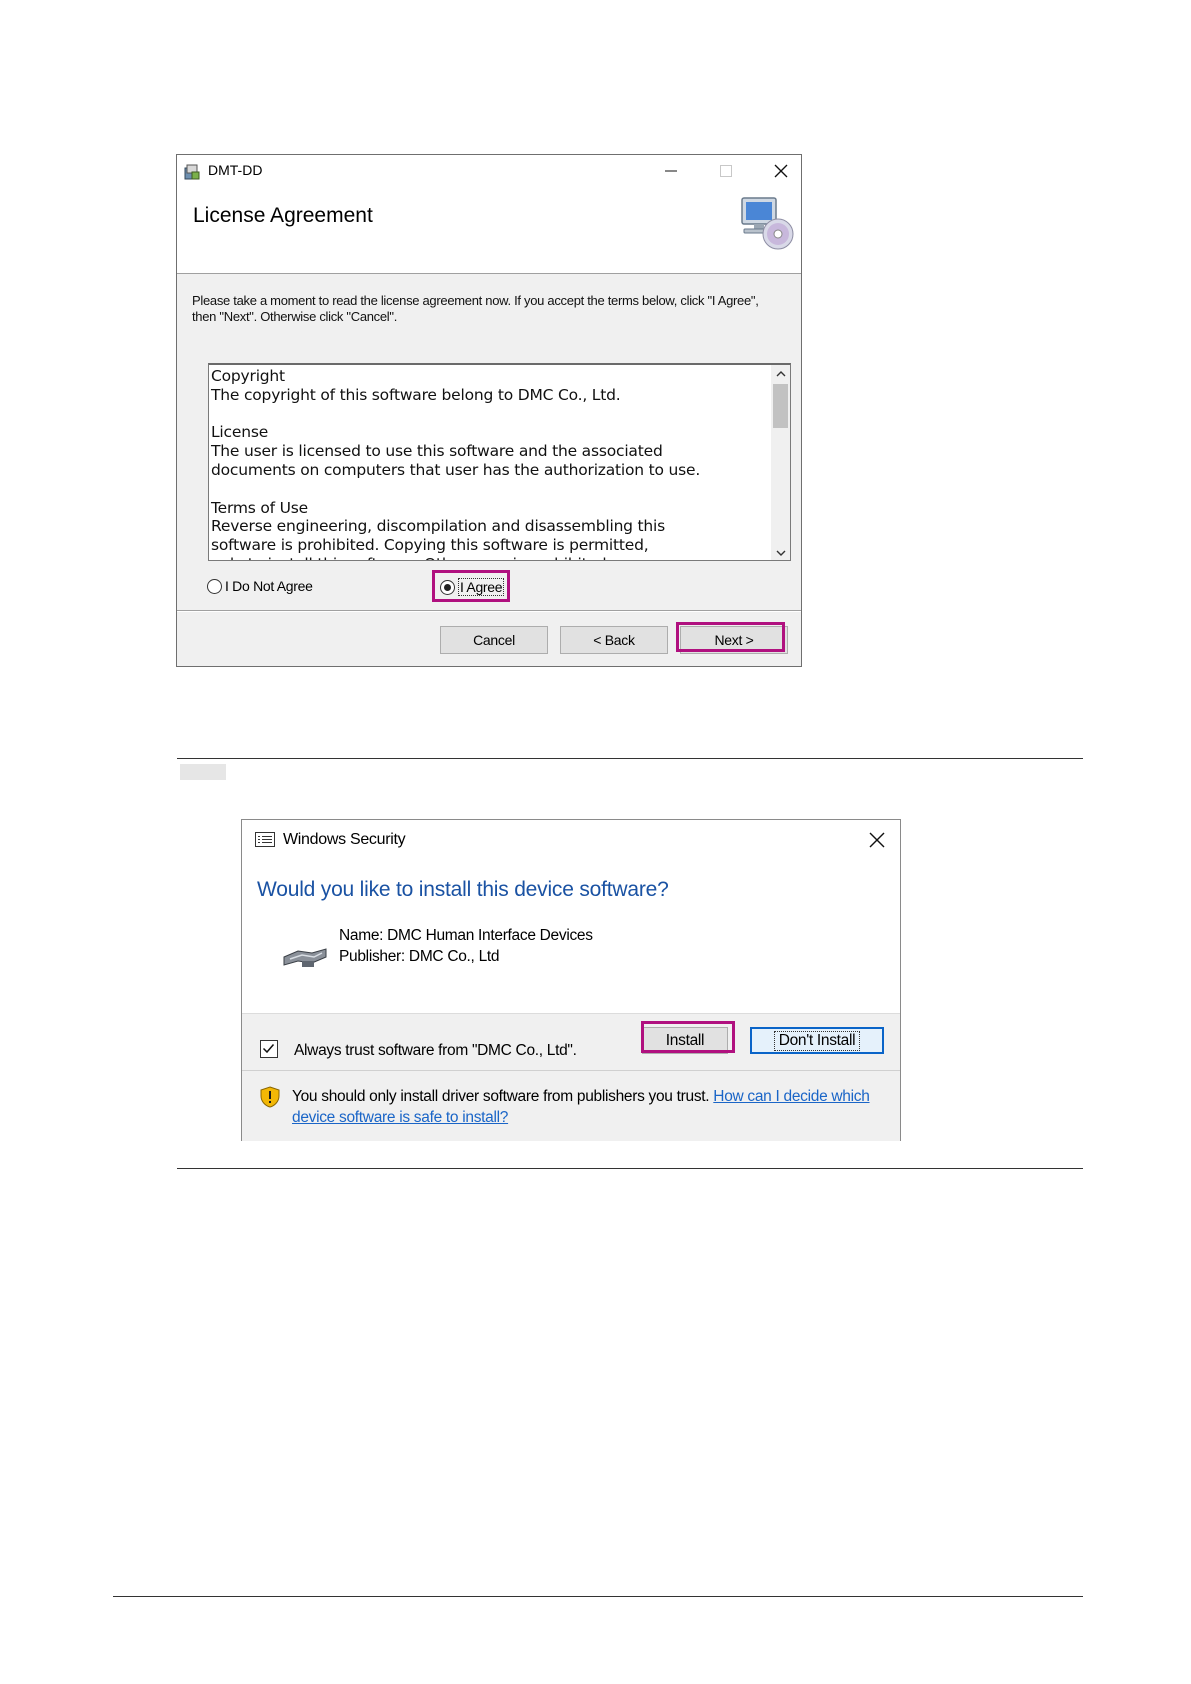  I want to click on button-separator, so click(489, 611).